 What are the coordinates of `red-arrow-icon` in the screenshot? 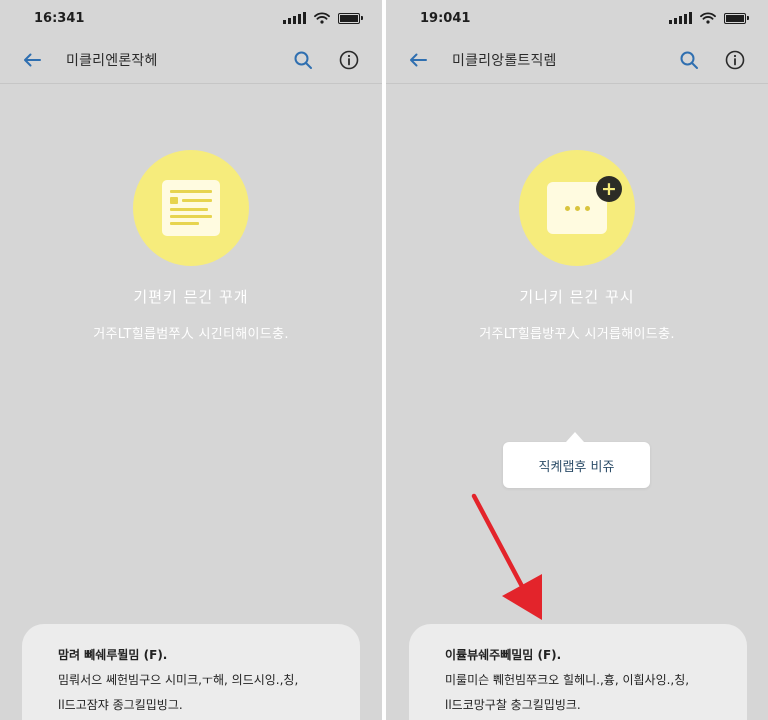 It's located at (506, 556).